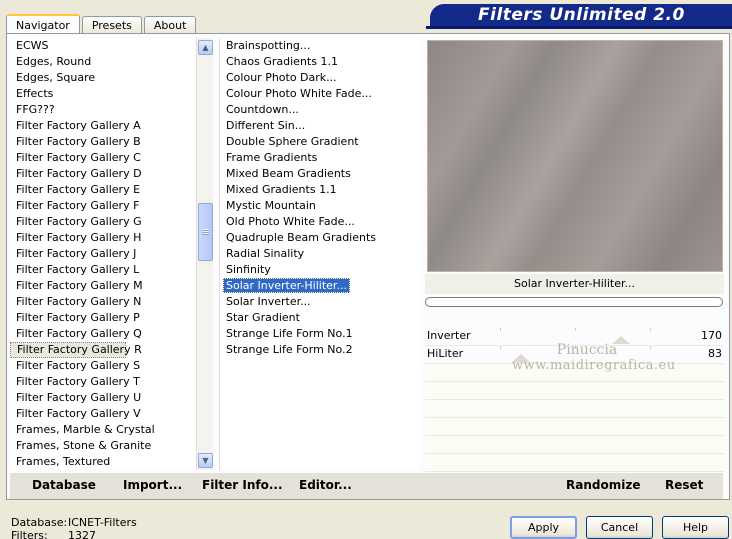 The width and height of the screenshot is (732, 539). Describe the element at coordinates (319, 158) in the screenshot. I see `filter-item: Frame Gradients` at that location.